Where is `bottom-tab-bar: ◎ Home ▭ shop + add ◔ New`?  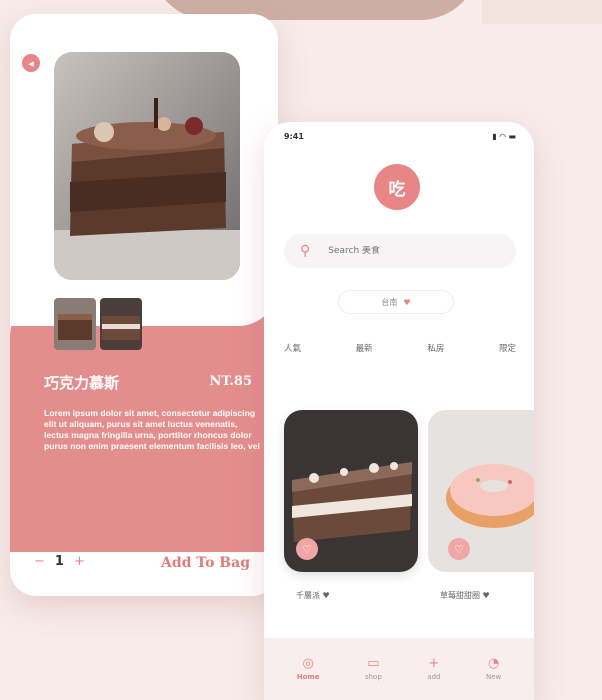 bottom-tab-bar: ◎ Home ▭ shop + add ◔ New is located at coordinates (399, 669).